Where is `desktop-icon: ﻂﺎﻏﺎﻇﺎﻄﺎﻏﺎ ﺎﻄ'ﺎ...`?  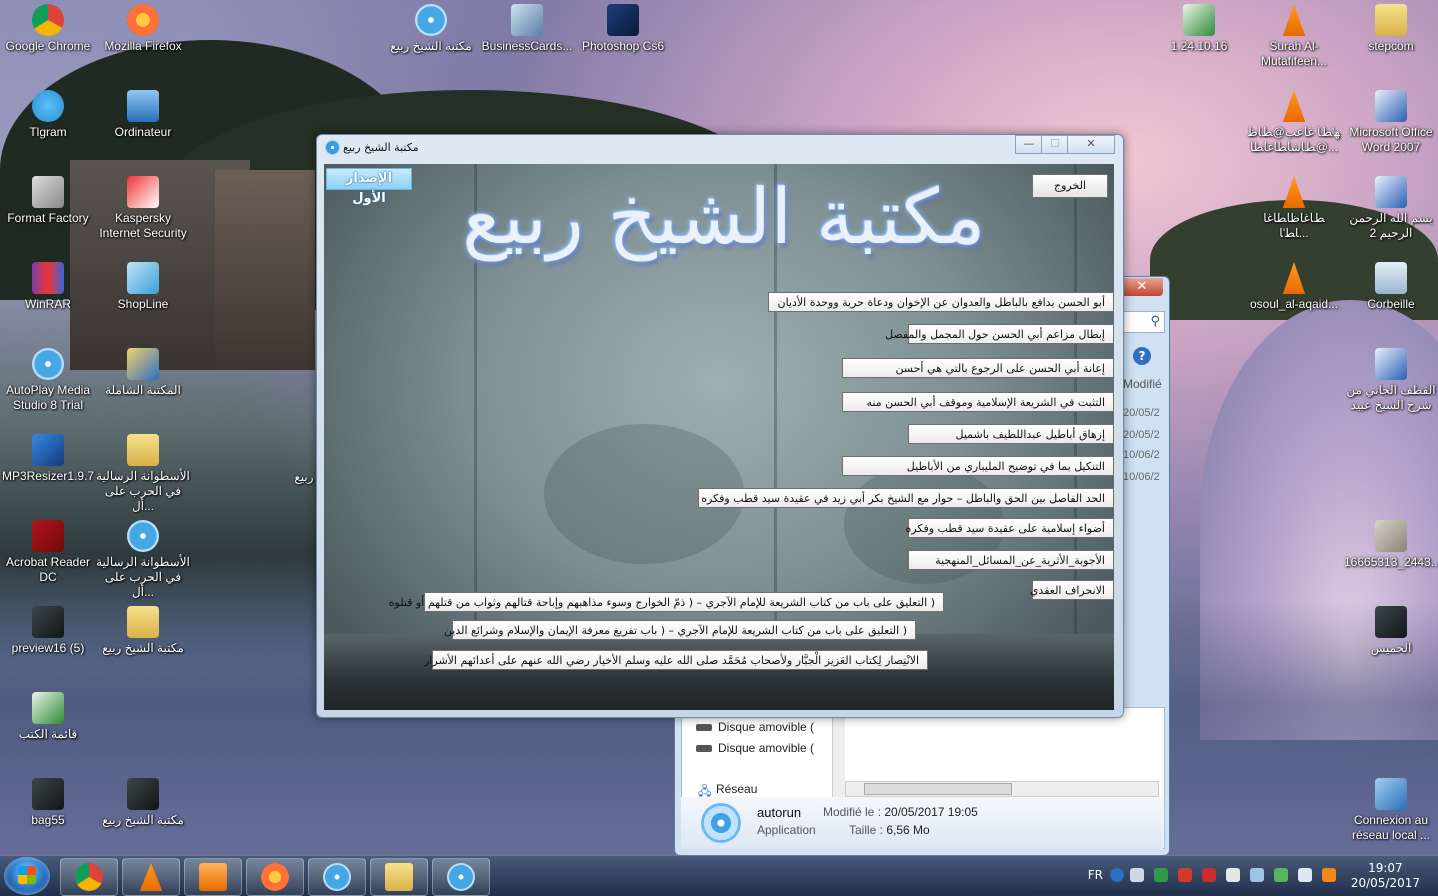 desktop-icon: ﻂﺎﻏﺎﻇﺎﻄﺎﻏﺎ ﺎﻄ'ﺎ... is located at coordinates (1294, 208).